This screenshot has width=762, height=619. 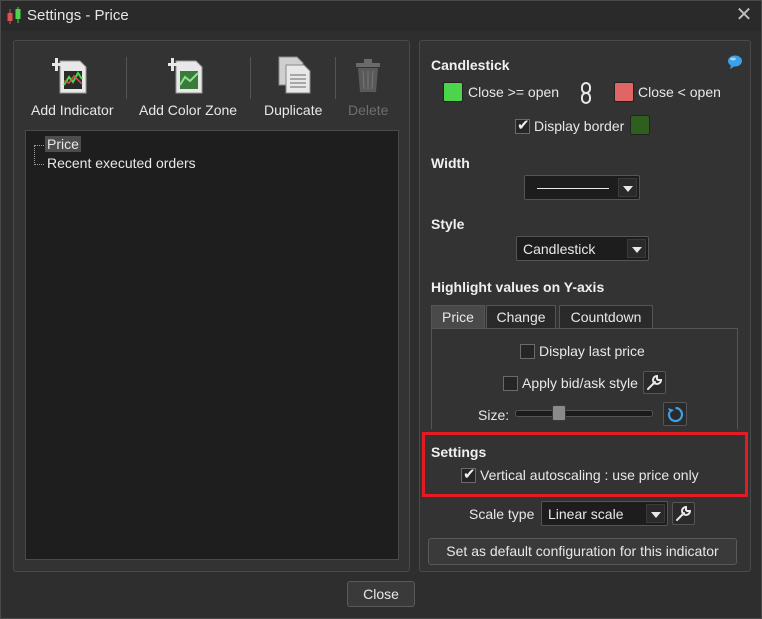 What do you see at coordinates (293, 110) in the screenshot?
I see `duplicate-label: Duplicate` at bounding box center [293, 110].